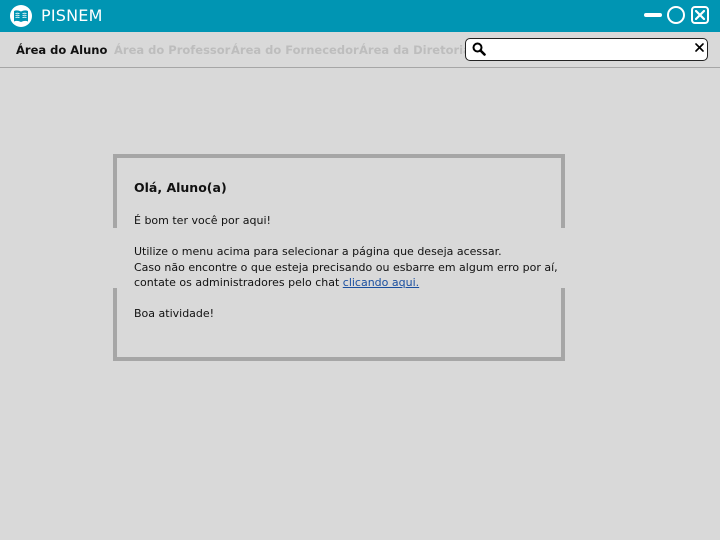 The height and width of the screenshot is (540, 720). What do you see at coordinates (174, 313) in the screenshot?
I see `closing-text: Boa atividade!` at bounding box center [174, 313].